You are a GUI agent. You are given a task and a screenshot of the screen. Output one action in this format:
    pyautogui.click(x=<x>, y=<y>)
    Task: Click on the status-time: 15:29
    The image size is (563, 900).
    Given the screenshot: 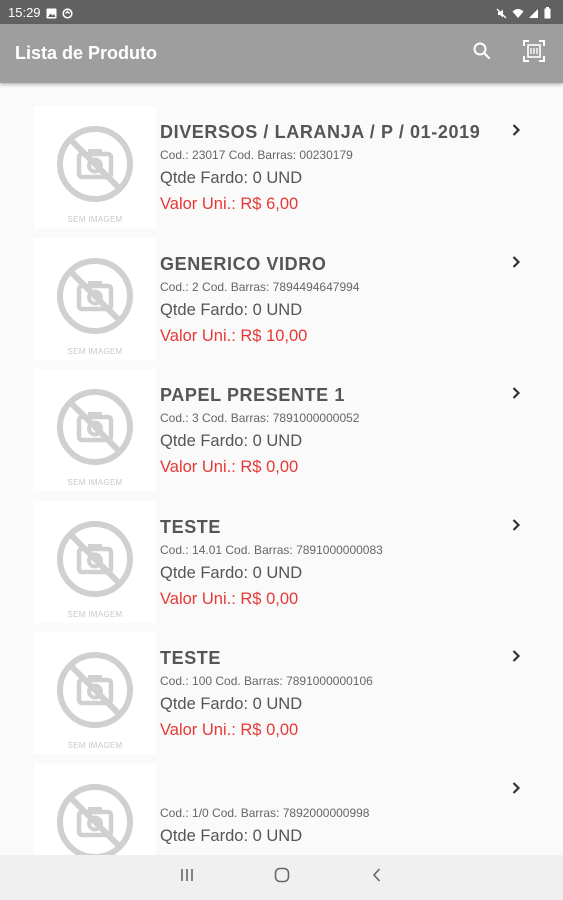 What is the action you would take?
    pyautogui.click(x=24, y=12)
    